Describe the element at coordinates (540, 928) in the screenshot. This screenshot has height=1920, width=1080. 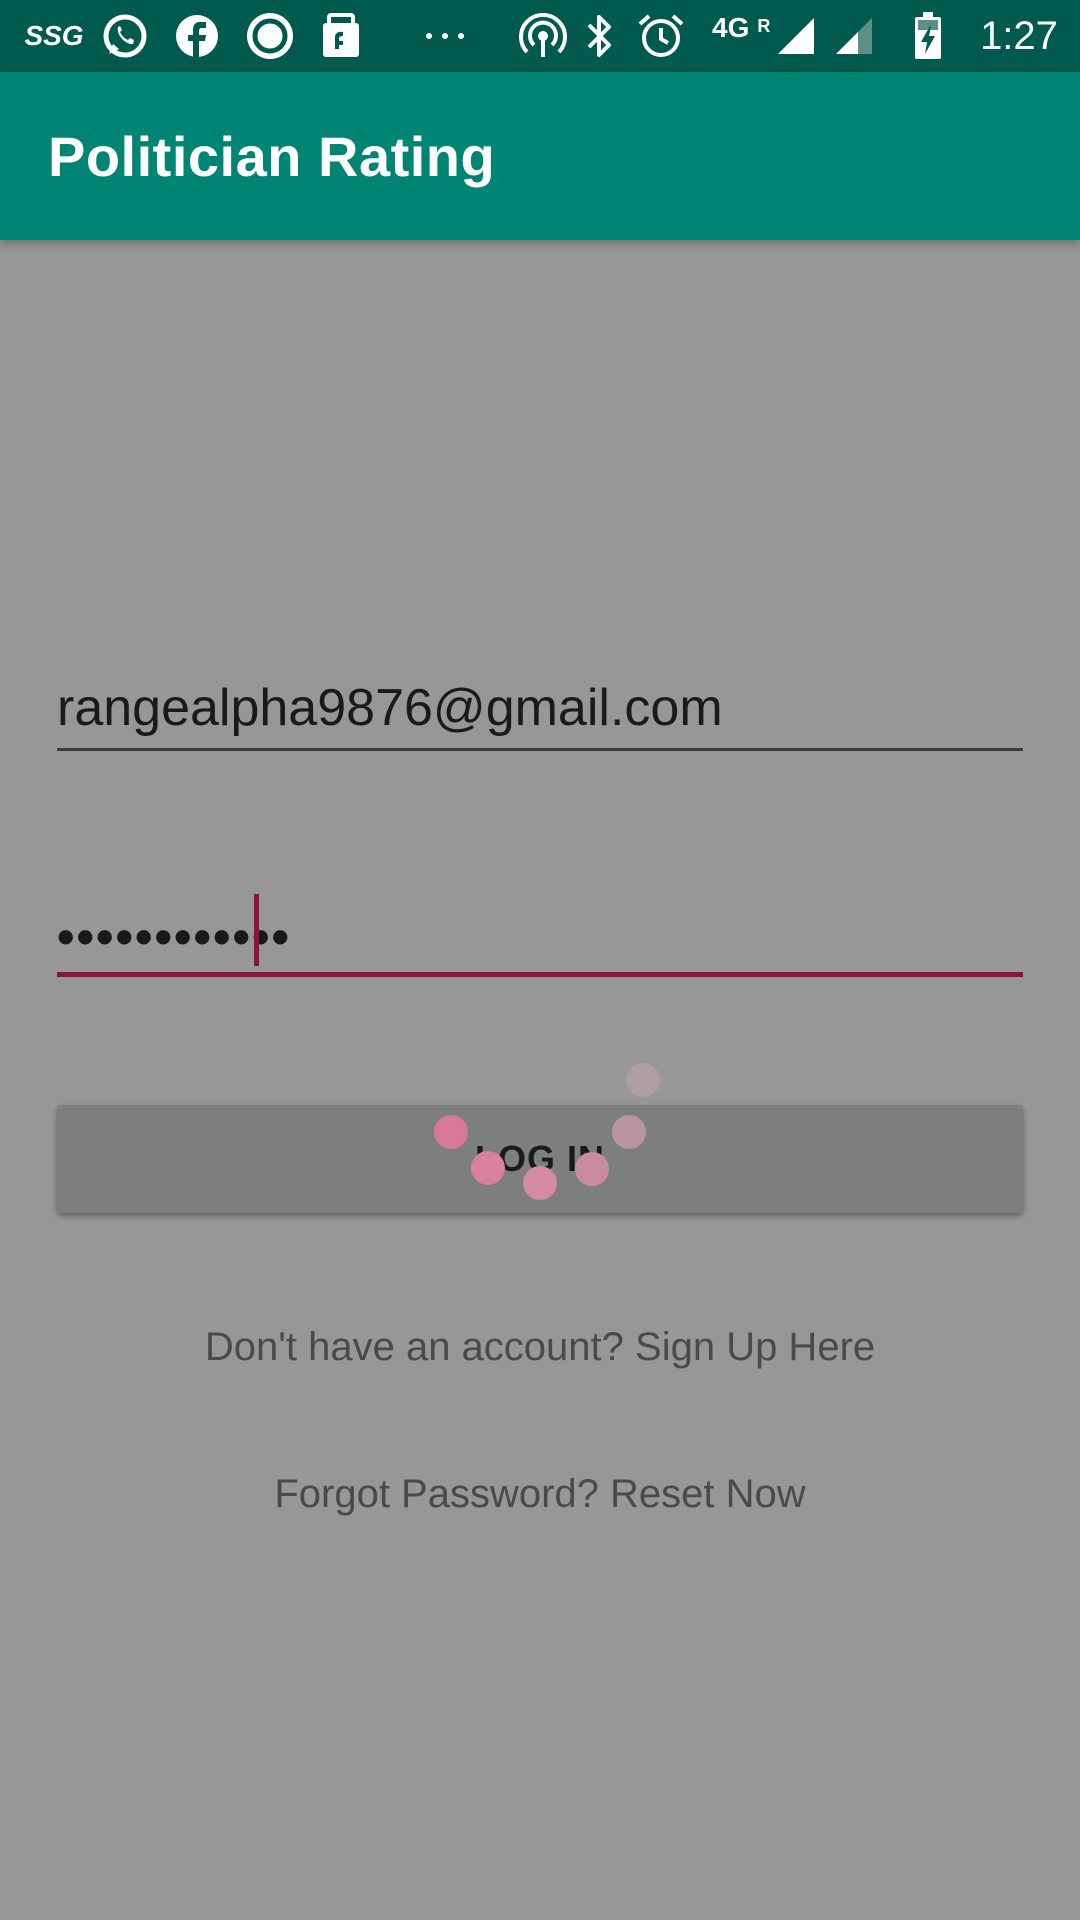
I see `password-field: ••••••••••••` at that location.